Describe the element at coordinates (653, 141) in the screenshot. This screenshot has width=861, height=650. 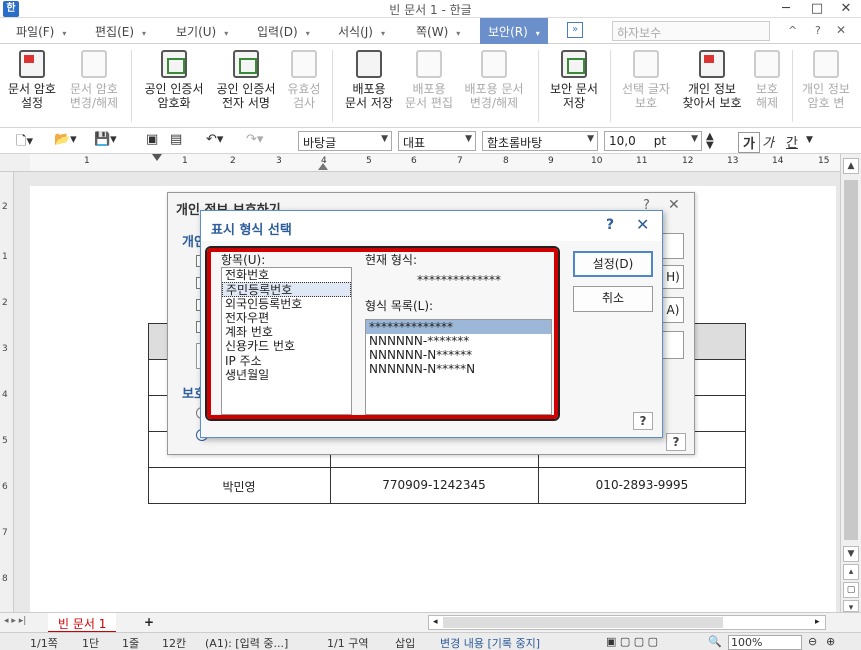
I see `font-size-input: 10,0 pt ▼` at that location.